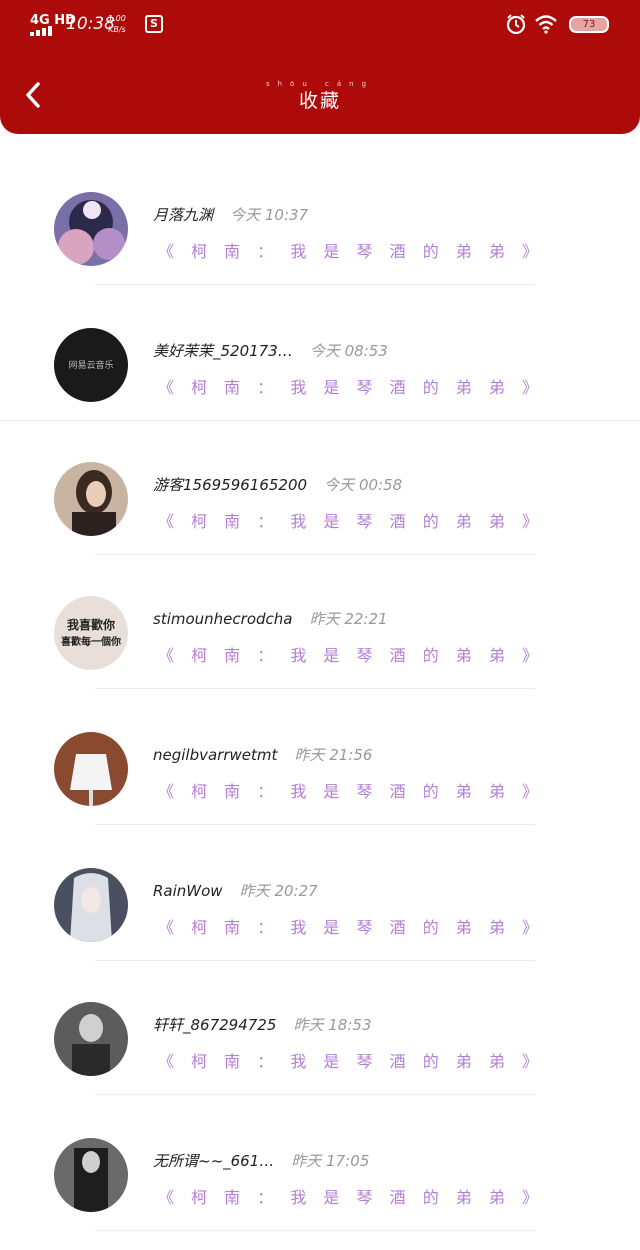 The image size is (640, 1250). Describe the element at coordinates (222, 619) in the screenshot. I see `user-name: stimounhecrodcha` at that location.